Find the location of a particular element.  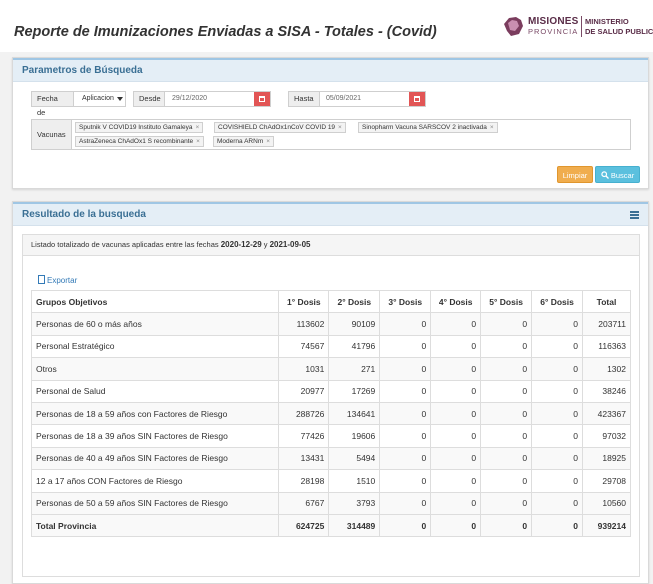

fecha-de-select: Aplicacion is located at coordinates (98, 99).